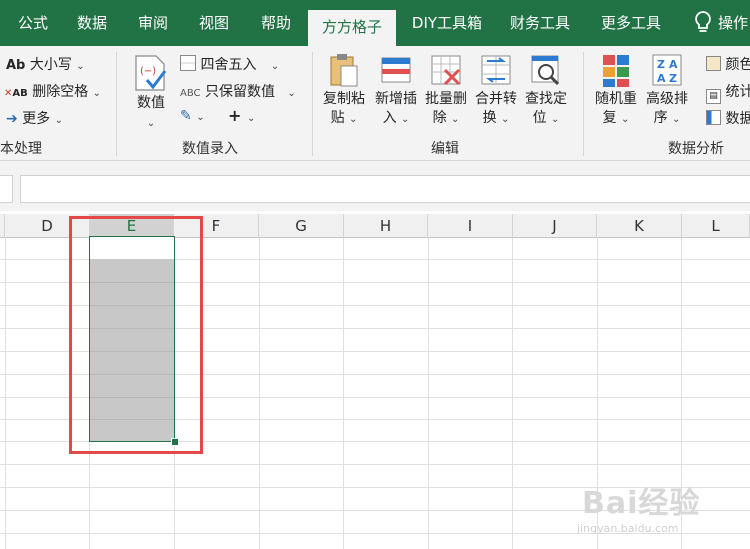  I want to click on column-header-j: J, so click(555, 226).